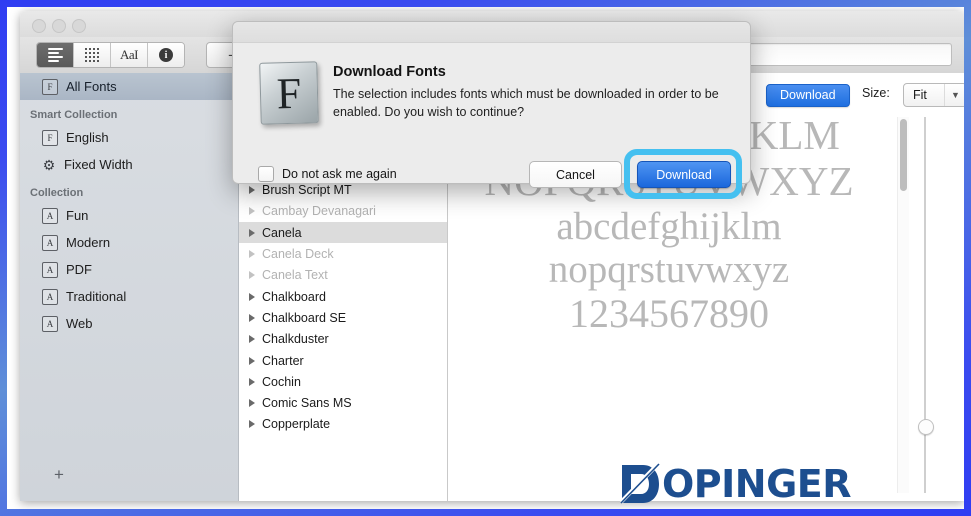 Image resolution: width=971 pixels, height=516 pixels. I want to click on sidebar-item-label: All Fonts, so click(91, 86).